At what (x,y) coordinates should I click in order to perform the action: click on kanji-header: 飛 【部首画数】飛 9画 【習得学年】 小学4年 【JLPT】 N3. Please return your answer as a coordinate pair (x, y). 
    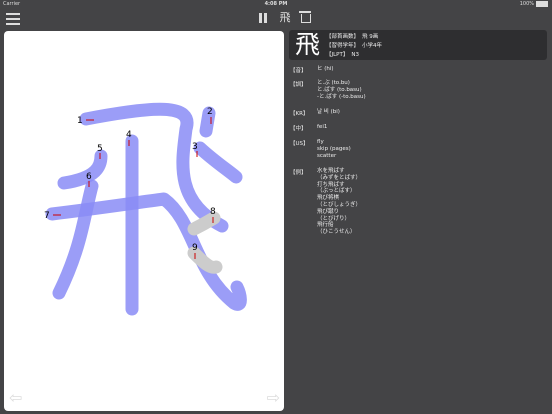
    Looking at the image, I should click on (418, 45).